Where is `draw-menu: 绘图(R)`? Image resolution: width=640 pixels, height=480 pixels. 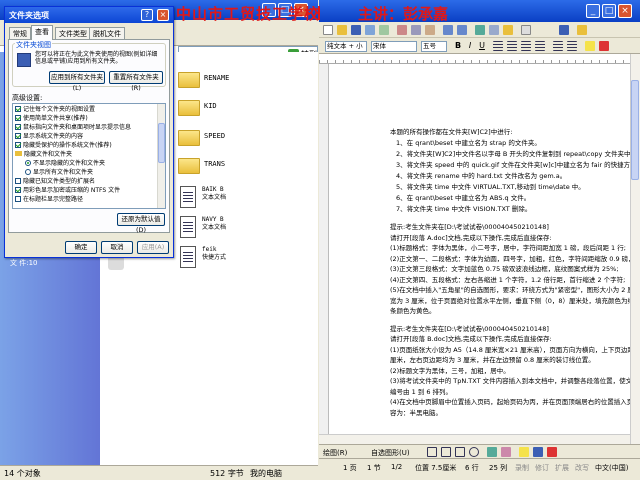
draw-menu: 绘图(R) is located at coordinates (335, 453).